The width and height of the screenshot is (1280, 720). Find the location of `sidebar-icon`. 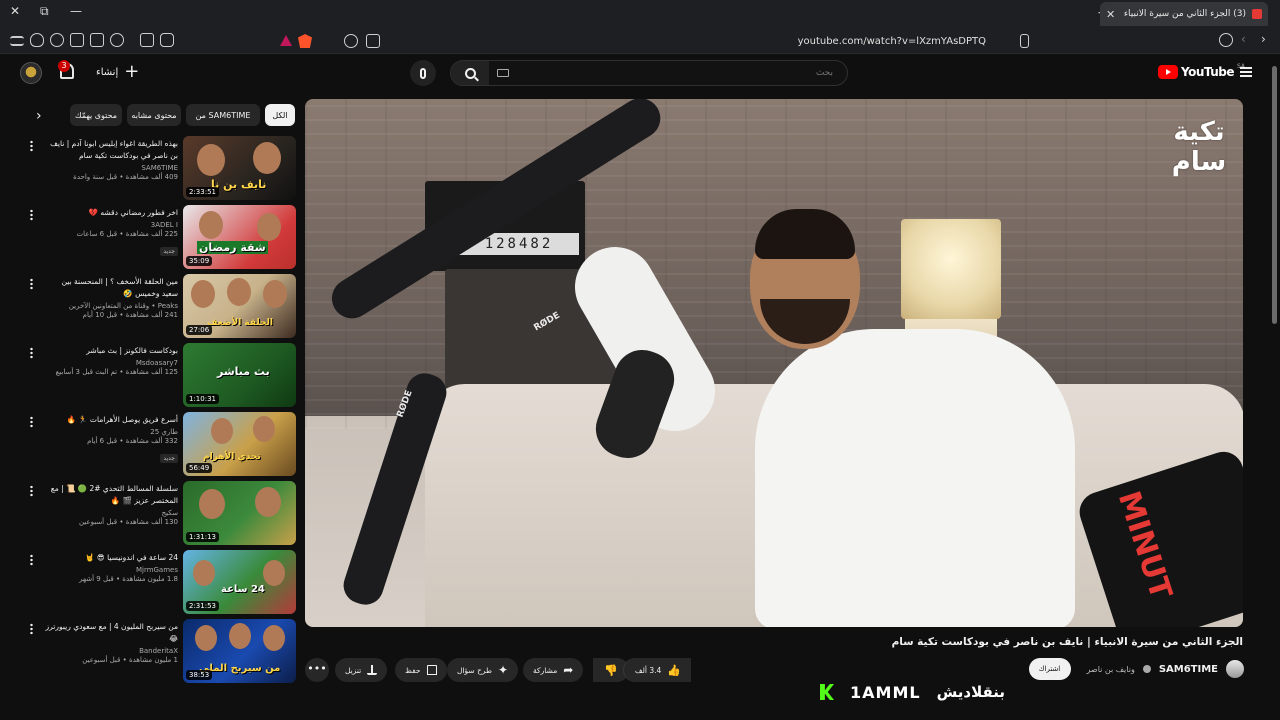

sidebar-icon is located at coordinates (97, 40).